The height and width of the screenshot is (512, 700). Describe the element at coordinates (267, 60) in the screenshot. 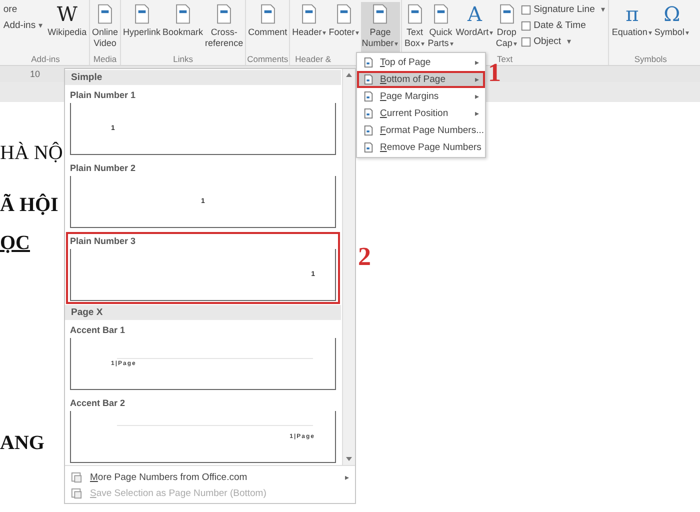

I see `group-label: Comments` at that location.